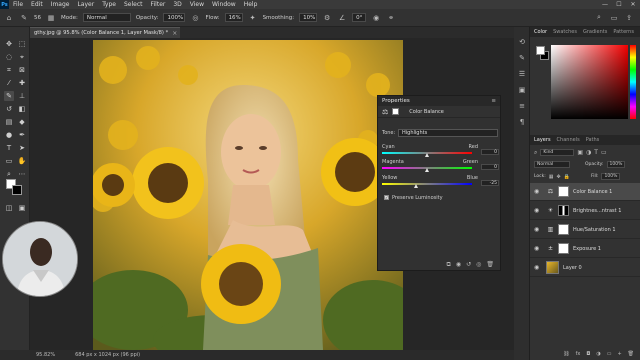 The width and height of the screenshot is (640, 360). What do you see at coordinates (493, 101) in the screenshot?
I see `panel-menu-icon: ≡` at bounding box center [493, 101].